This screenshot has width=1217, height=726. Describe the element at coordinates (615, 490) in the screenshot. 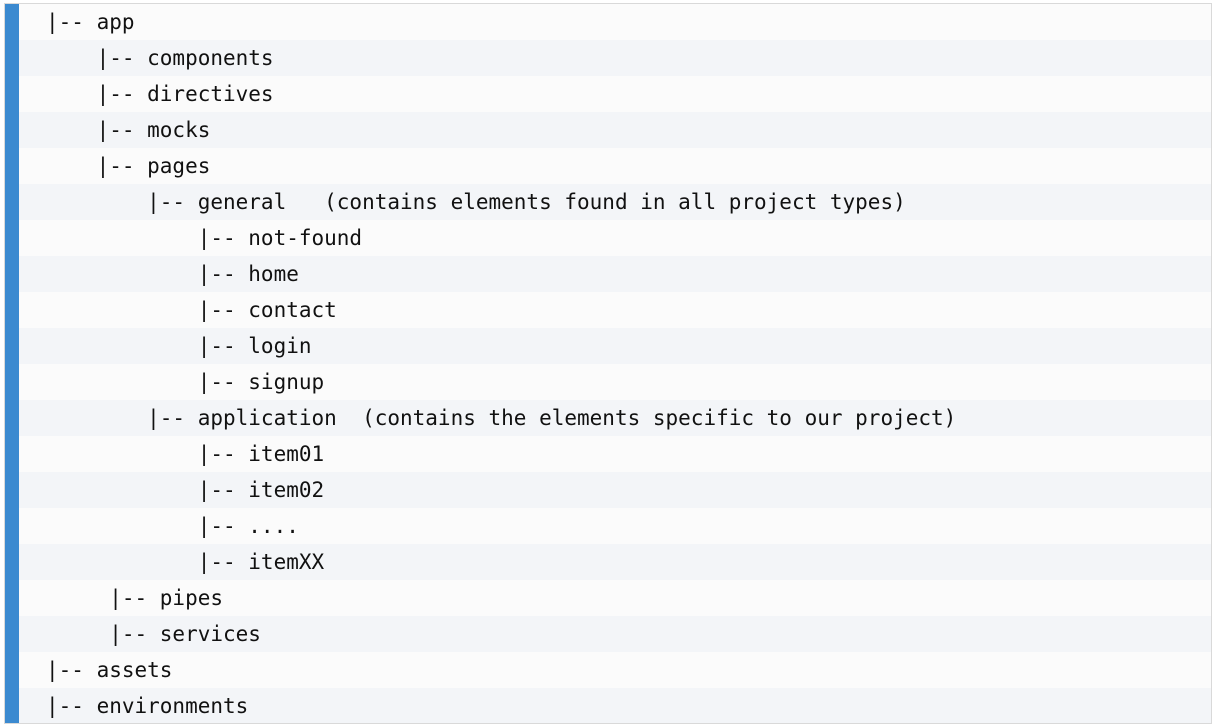

I see `tree-line-item02: |-- item02` at that location.